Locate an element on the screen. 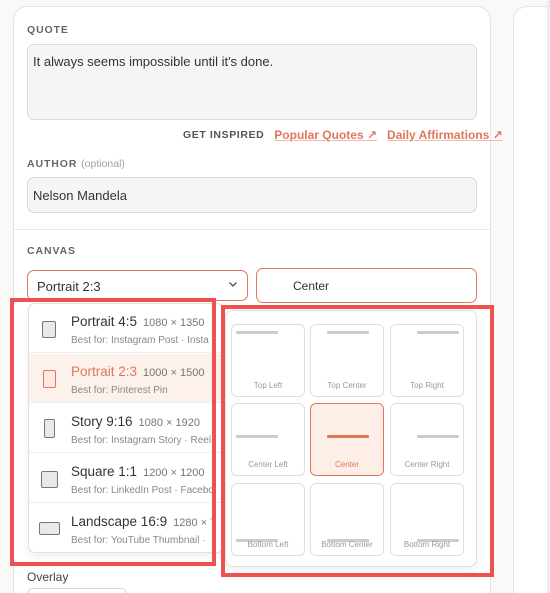 This screenshot has height=593, width=550. get-inspired-label: GET INSPIRED is located at coordinates (224, 135).